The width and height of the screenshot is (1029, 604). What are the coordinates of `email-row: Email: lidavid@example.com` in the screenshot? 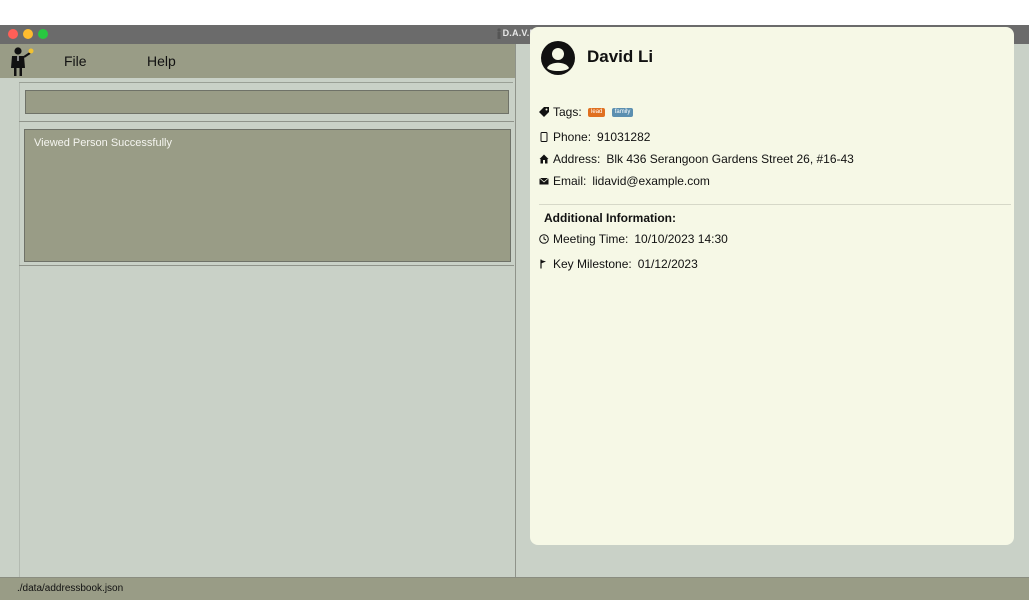 It's located at (624, 181).